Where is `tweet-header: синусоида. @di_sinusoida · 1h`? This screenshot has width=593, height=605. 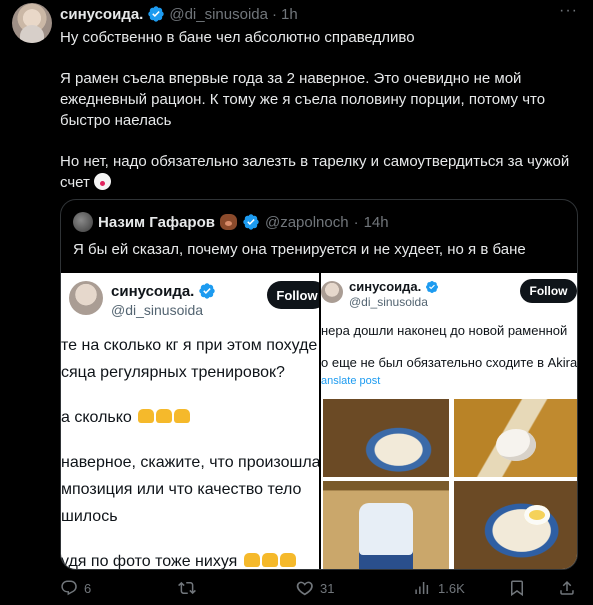 tweet-header: синусоида. @di_sinusoida · 1h is located at coordinates (179, 14).